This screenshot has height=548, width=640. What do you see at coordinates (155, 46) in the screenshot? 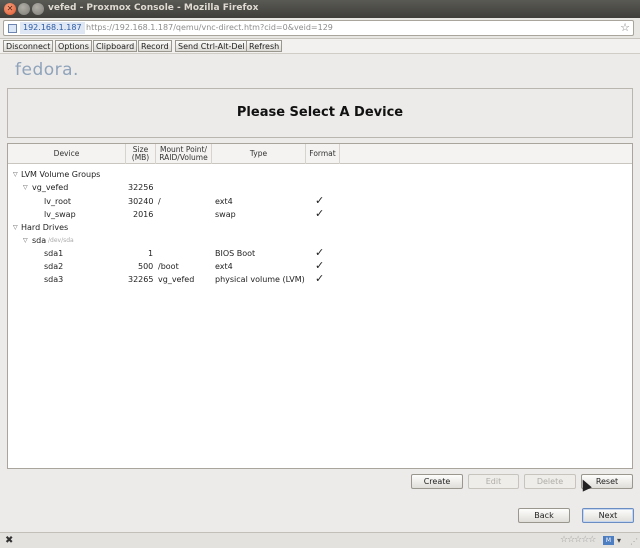
I see `record-button: Record` at bounding box center [155, 46].